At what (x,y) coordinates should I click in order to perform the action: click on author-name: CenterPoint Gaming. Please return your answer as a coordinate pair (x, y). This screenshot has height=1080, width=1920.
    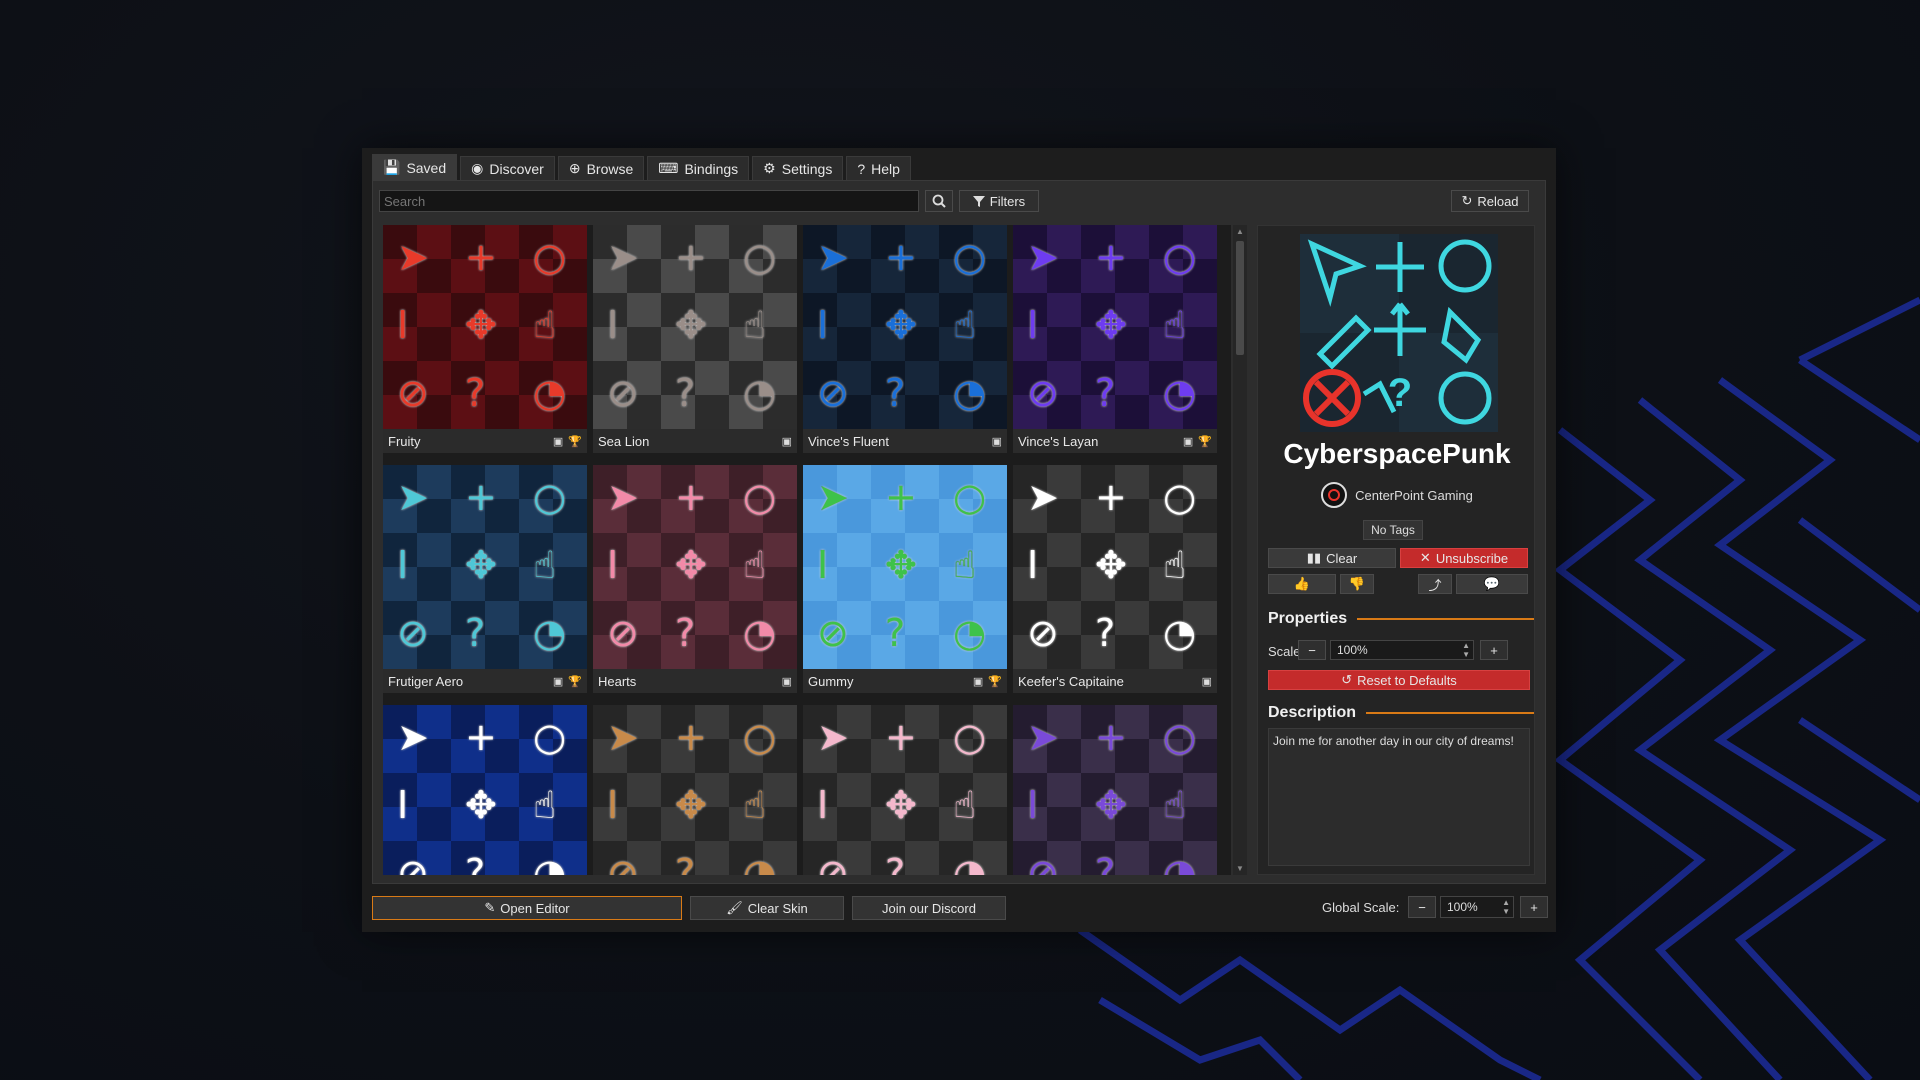
    Looking at the image, I should click on (1414, 495).